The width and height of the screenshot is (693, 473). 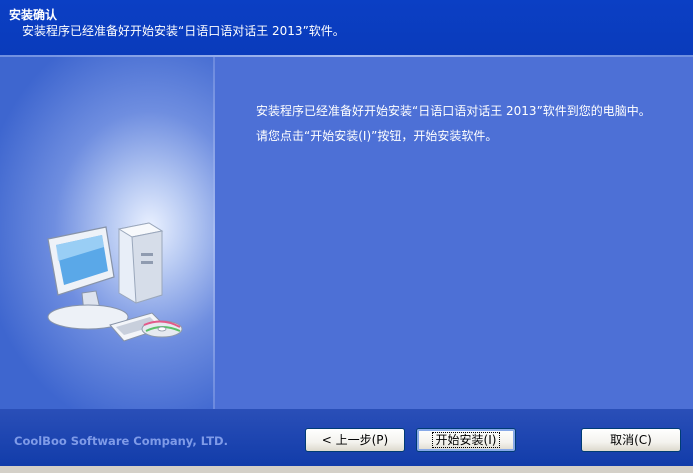 What do you see at coordinates (355, 440) in the screenshot?
I see `back-button: < 上一步(P)` at bounding box center [355, 440].